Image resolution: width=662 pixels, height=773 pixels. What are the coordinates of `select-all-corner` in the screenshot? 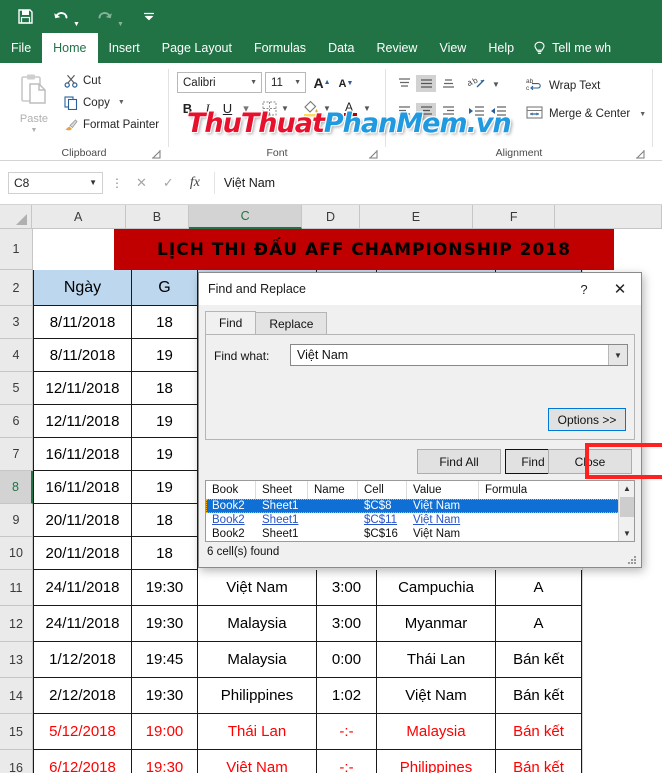 It's located at (16, 217).